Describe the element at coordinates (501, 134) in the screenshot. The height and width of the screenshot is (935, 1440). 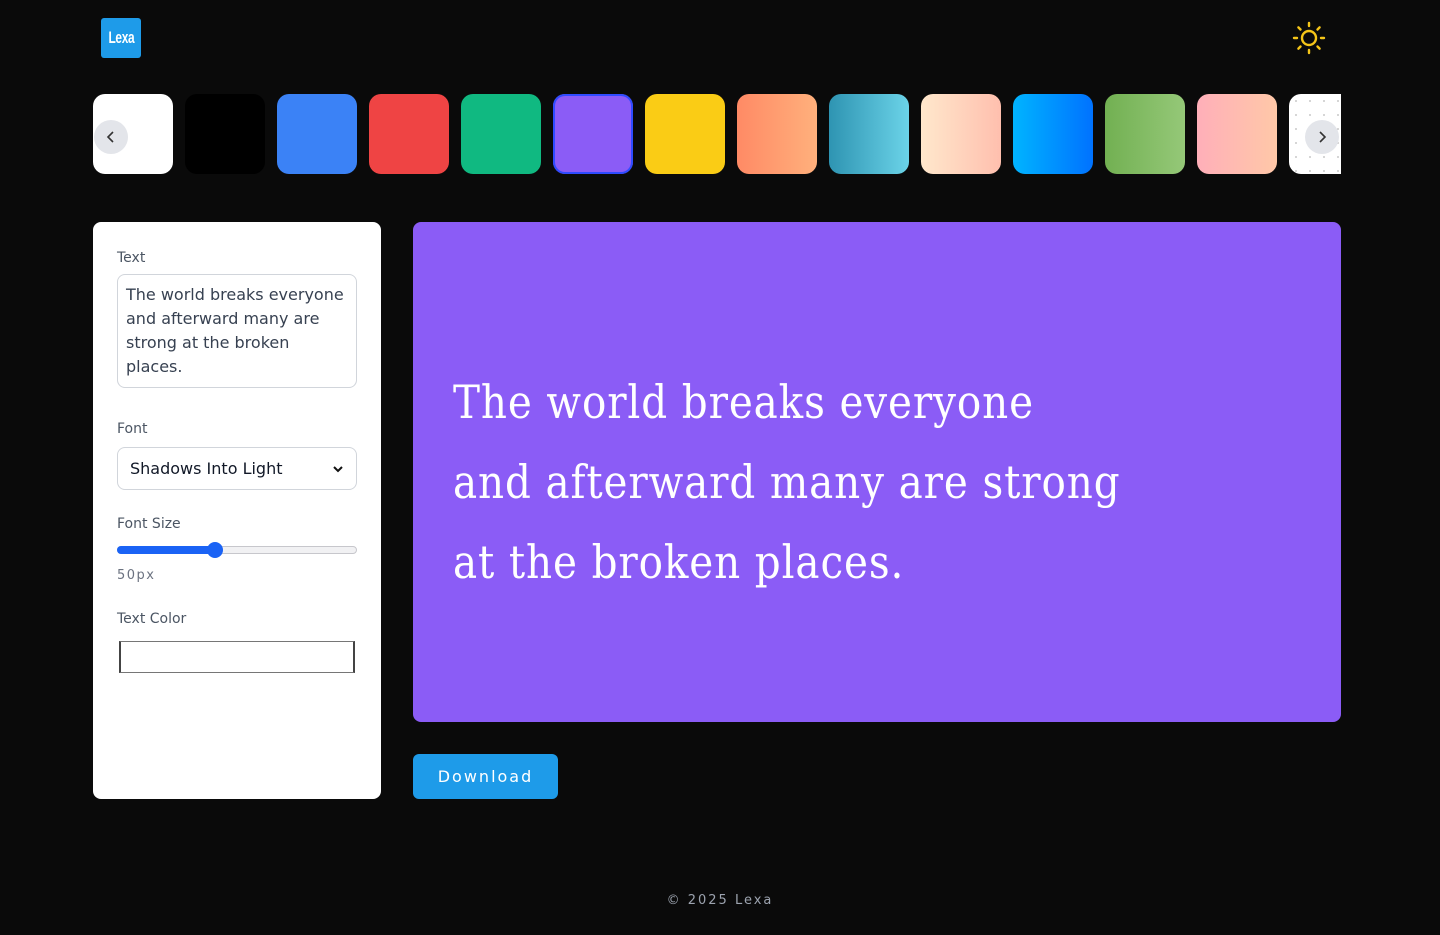
I see `swatch-green` at that location.